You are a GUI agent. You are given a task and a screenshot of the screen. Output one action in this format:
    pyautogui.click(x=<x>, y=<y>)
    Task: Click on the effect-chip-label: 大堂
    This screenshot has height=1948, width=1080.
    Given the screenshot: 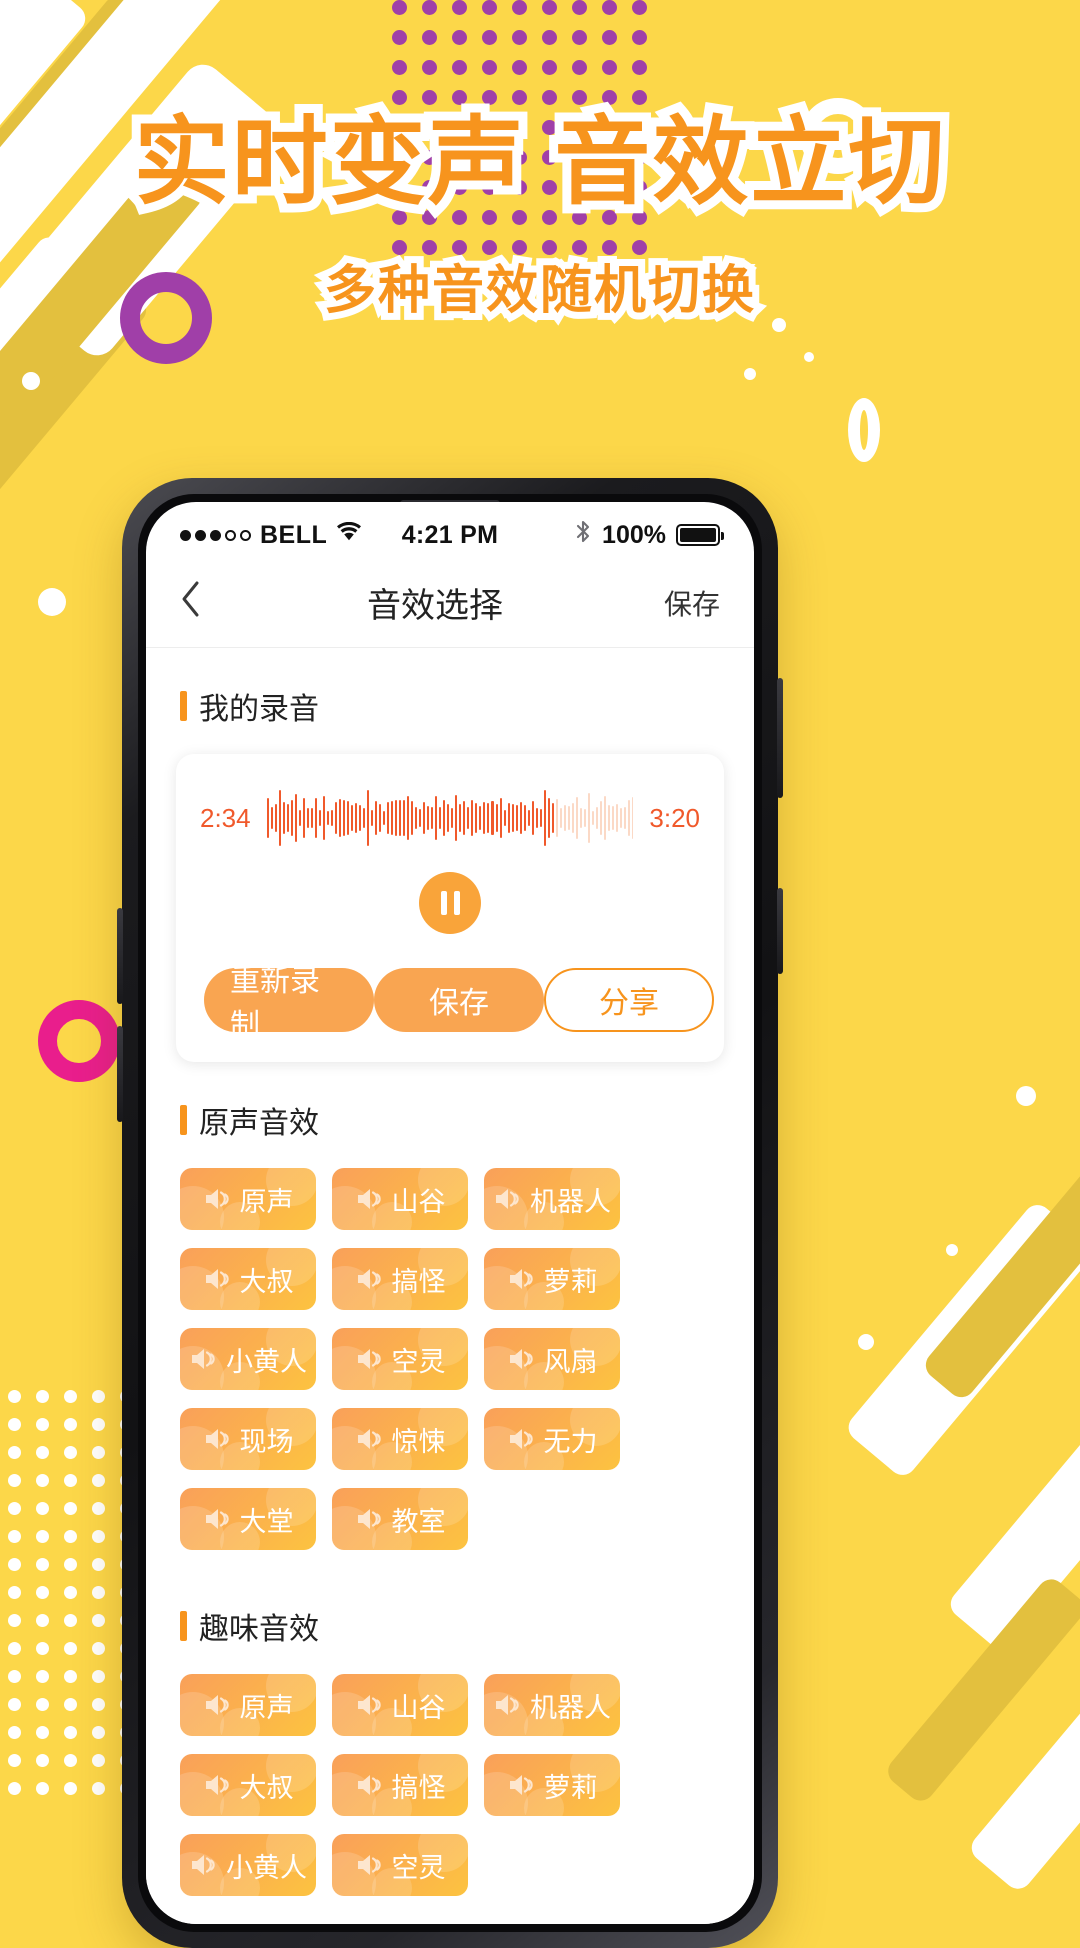 What is the action you would take?
    pyautogui.click(x=266, y=1521)
    